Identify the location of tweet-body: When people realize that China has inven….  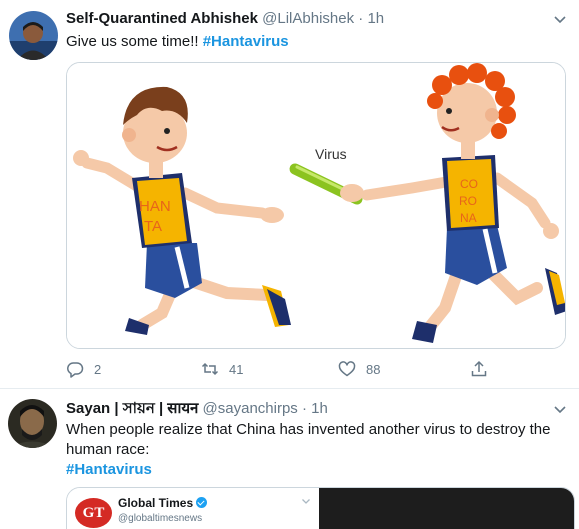
(308, 439).